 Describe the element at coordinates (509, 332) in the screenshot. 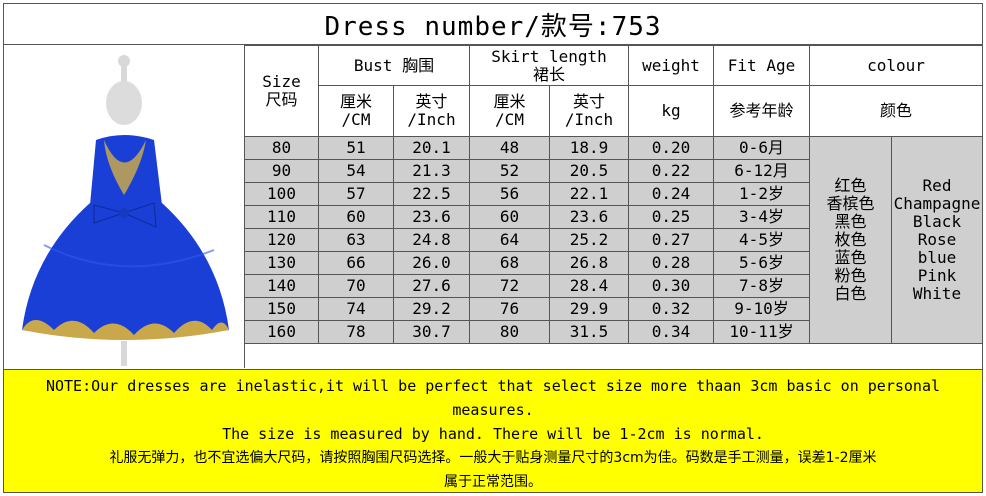

I see `length-cm-cell: 80` at that location.